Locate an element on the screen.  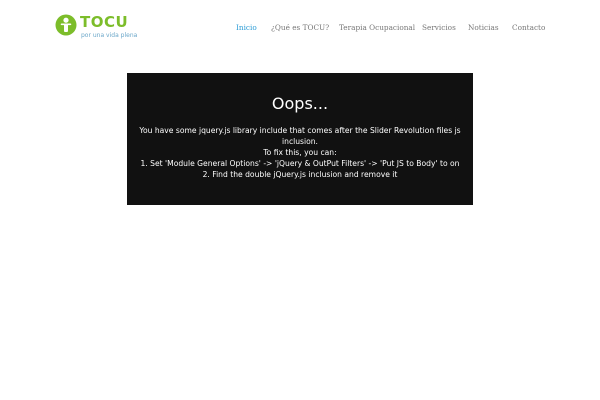
nav-item-contacto: Contacto is located at coordinates (528, 28).